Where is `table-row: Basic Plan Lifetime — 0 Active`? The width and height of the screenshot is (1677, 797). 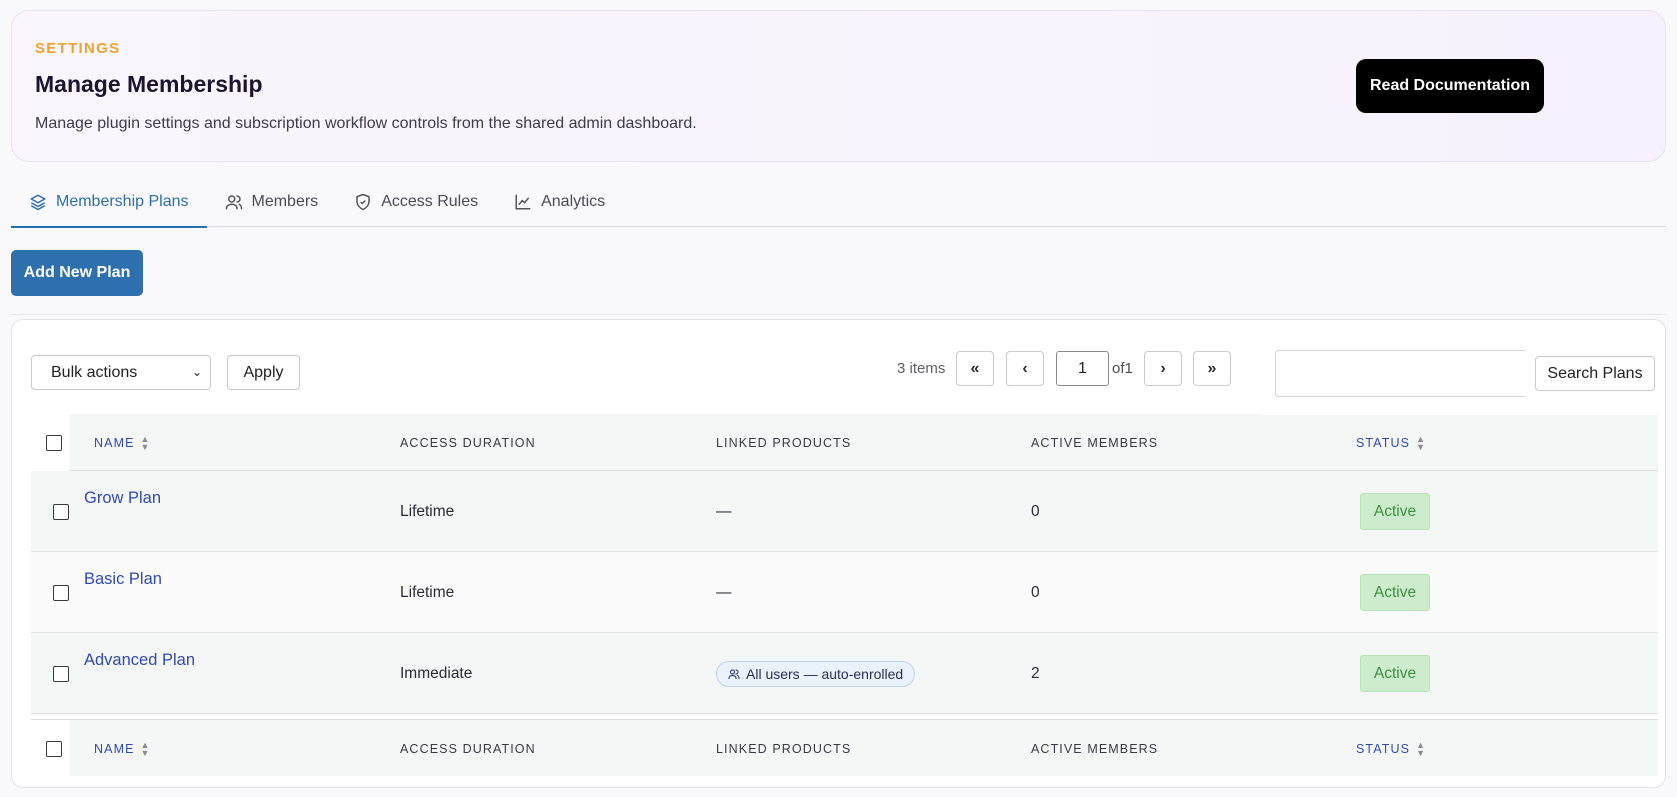 table-row: Basic Plan Lifetime — 0 Active is located at coordinates (844, 592).